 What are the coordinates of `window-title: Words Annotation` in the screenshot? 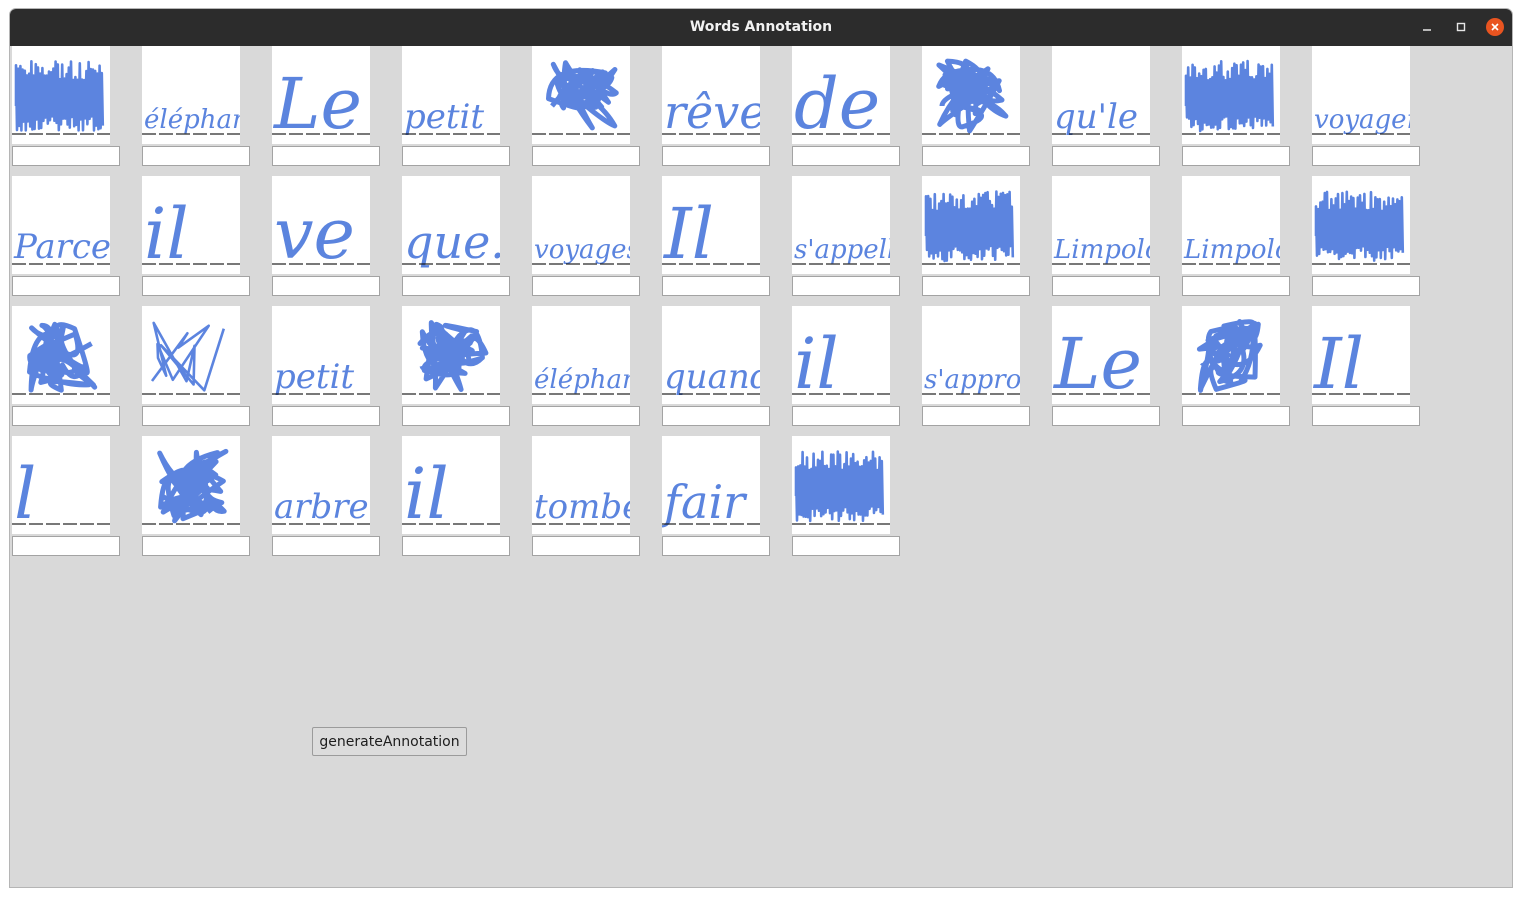 It's located at (761, 27).